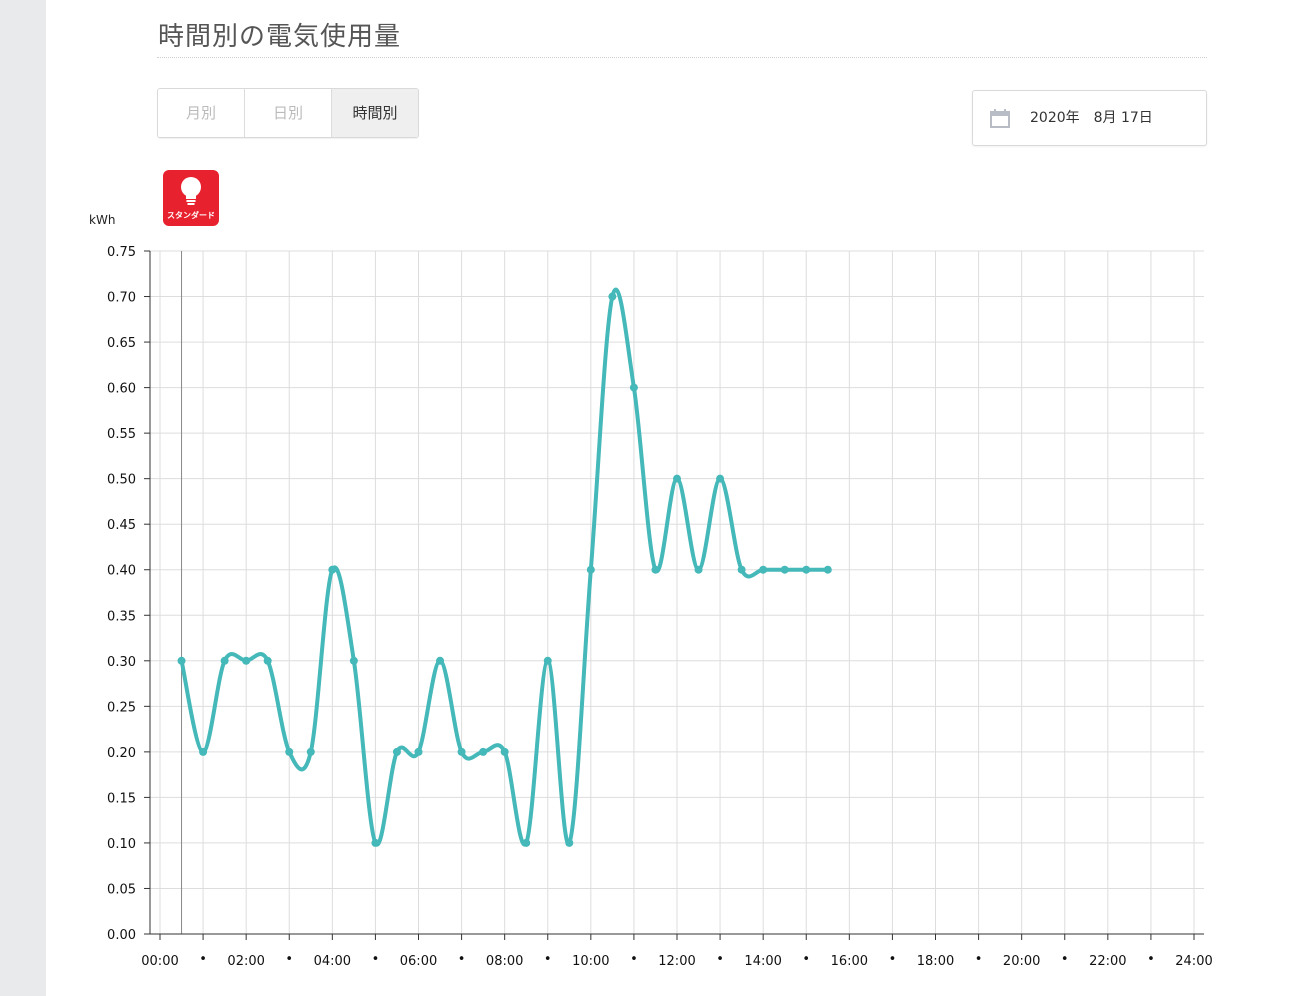 The height and width of the screenshot is (996, 1291). Describe the element at coordinates (121, 753) in the screenshot. I see `y-tick-label: 0.20` at that location.